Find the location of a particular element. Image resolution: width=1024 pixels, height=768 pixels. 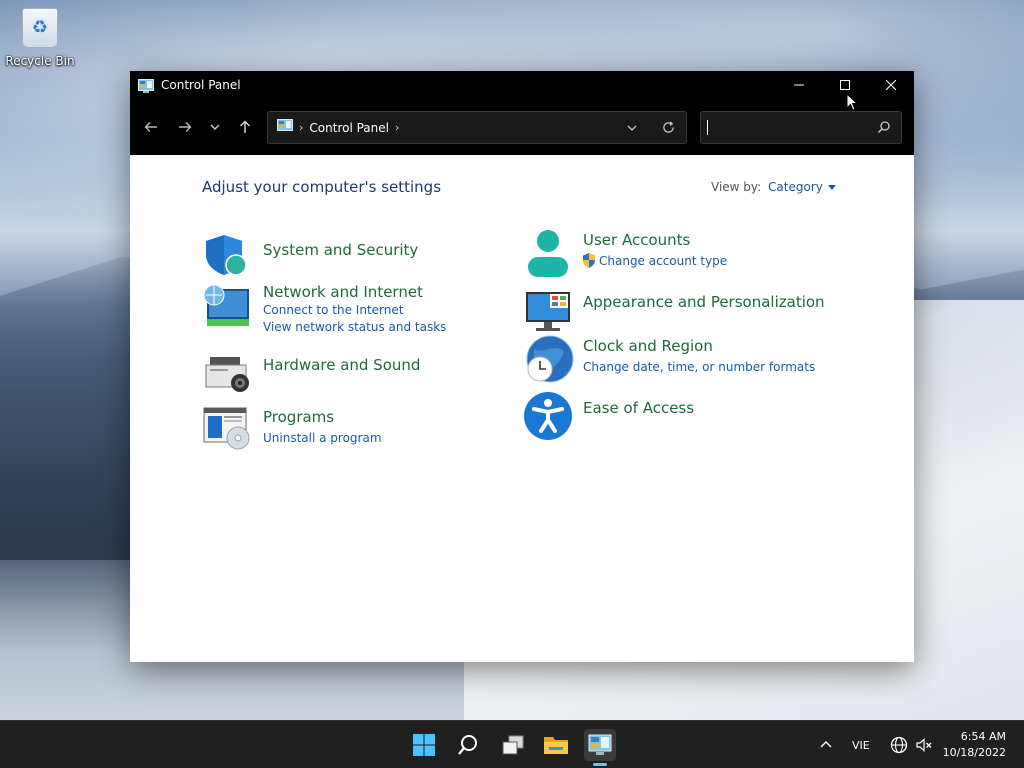

refresh-icon is located at coordinates (668, 127).